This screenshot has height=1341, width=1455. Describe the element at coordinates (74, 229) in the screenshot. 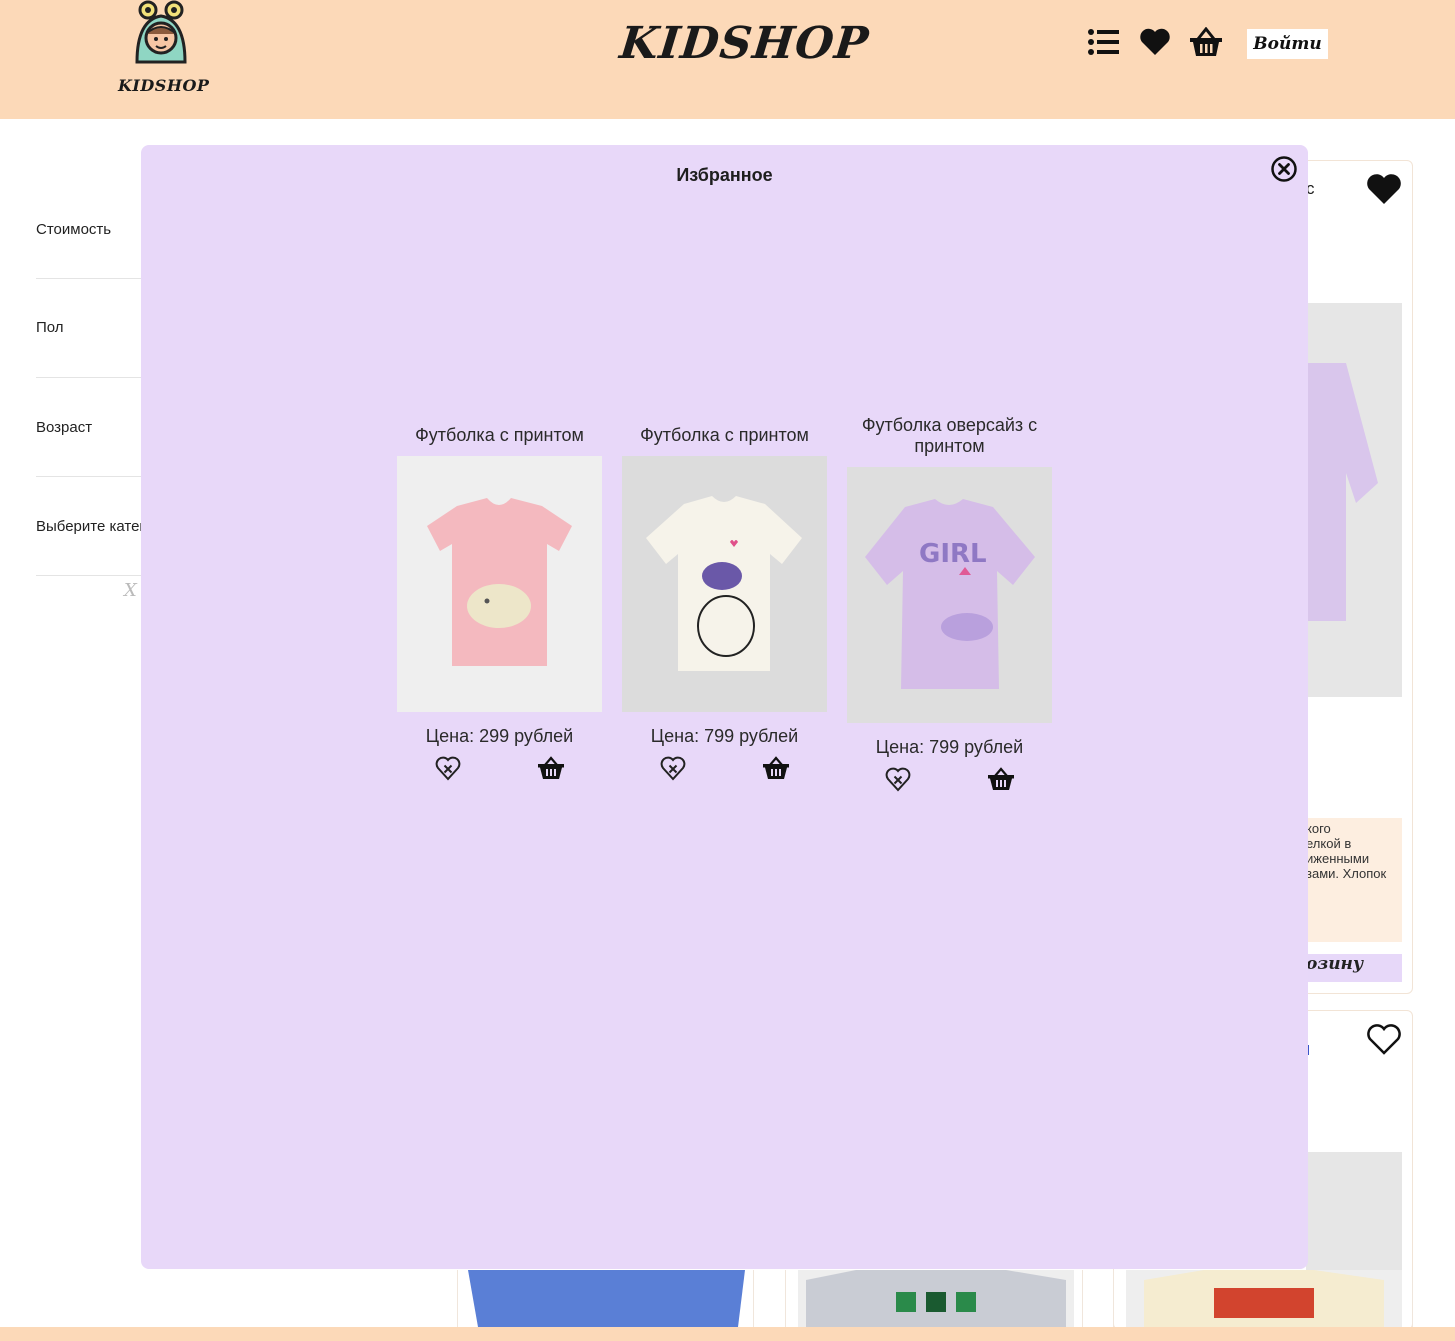

I see `filter-label: Стоимость` at that location.